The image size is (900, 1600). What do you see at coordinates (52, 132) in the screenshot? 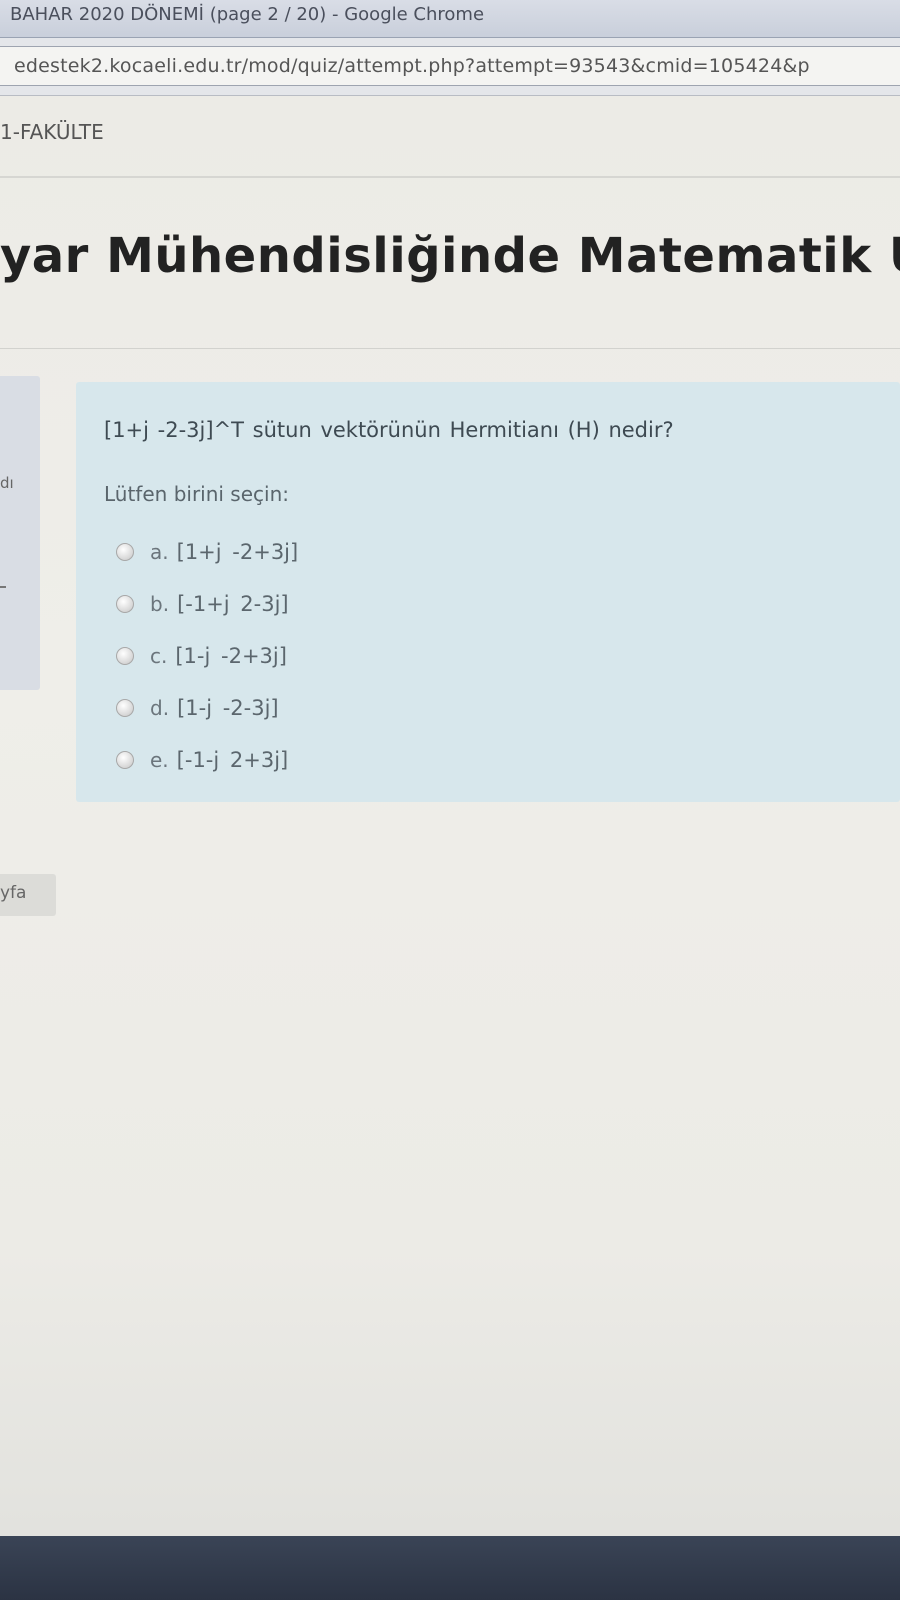
I see `breadcrumb: 1-FAKÜLTE` at bounding box center [52, 132].